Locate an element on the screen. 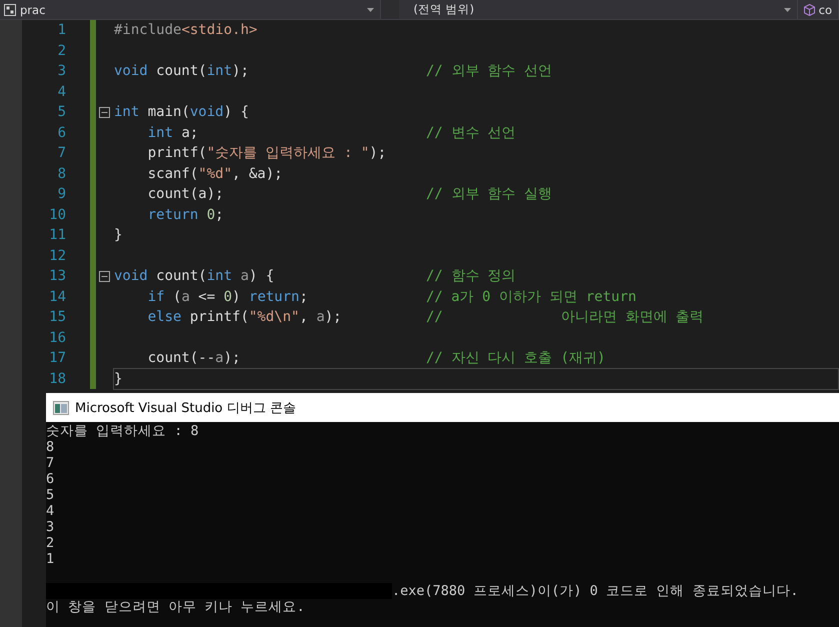 The height and width of the screenshot is (627, 839). console-output: 8 is located at coordinates (50, 447).